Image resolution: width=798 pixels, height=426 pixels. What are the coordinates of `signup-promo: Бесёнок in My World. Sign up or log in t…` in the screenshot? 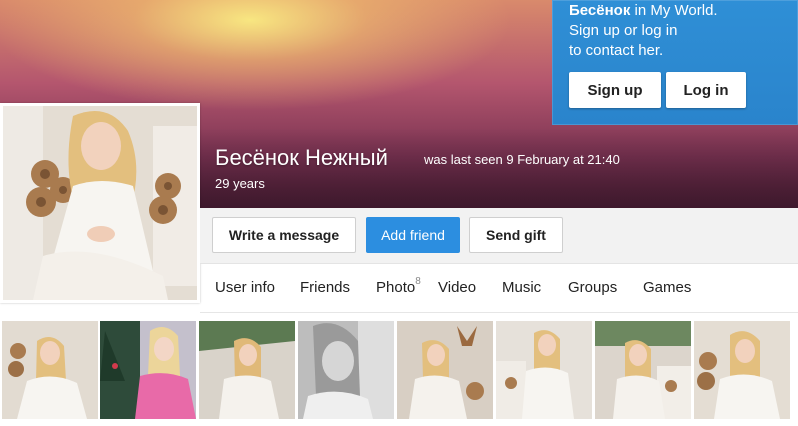 It's located at (675, 62).